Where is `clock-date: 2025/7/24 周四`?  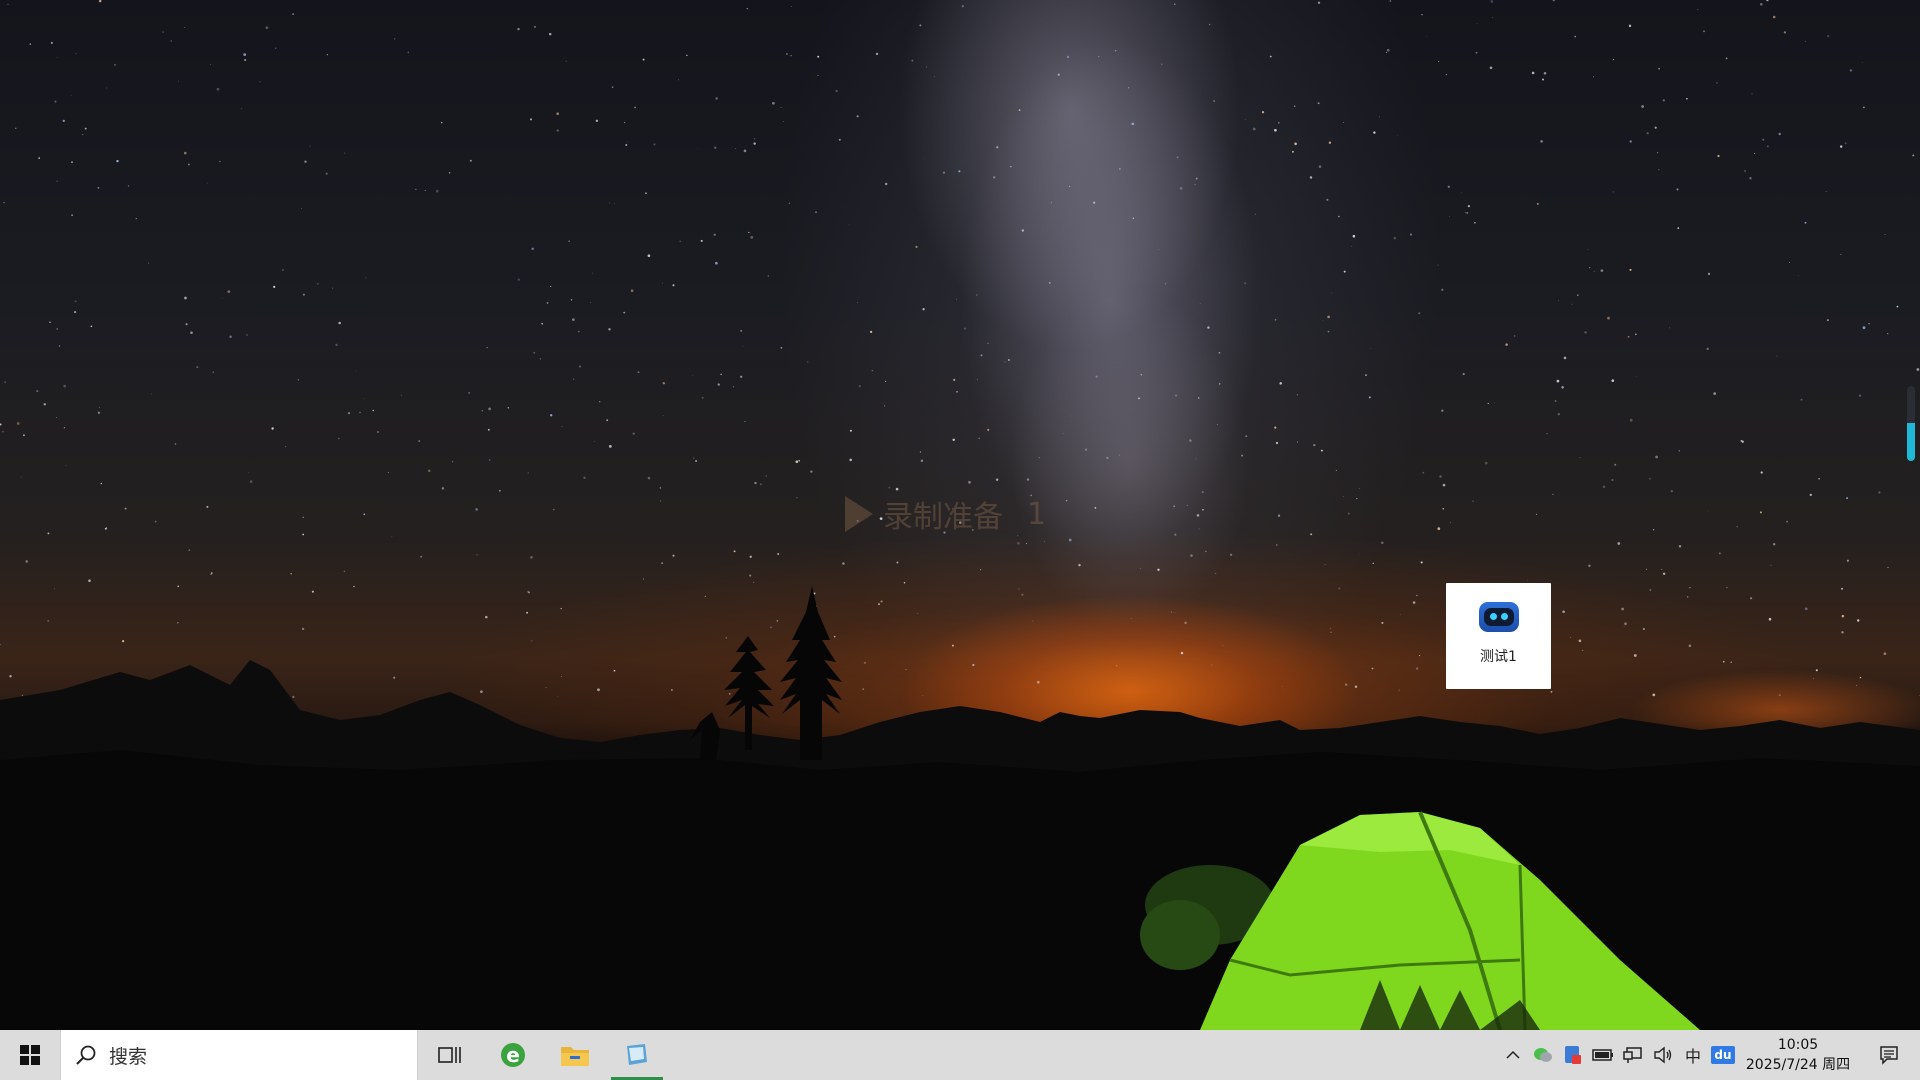 clock-date: 2025/7/24 周四 is located at coordinates (1798, 1065).